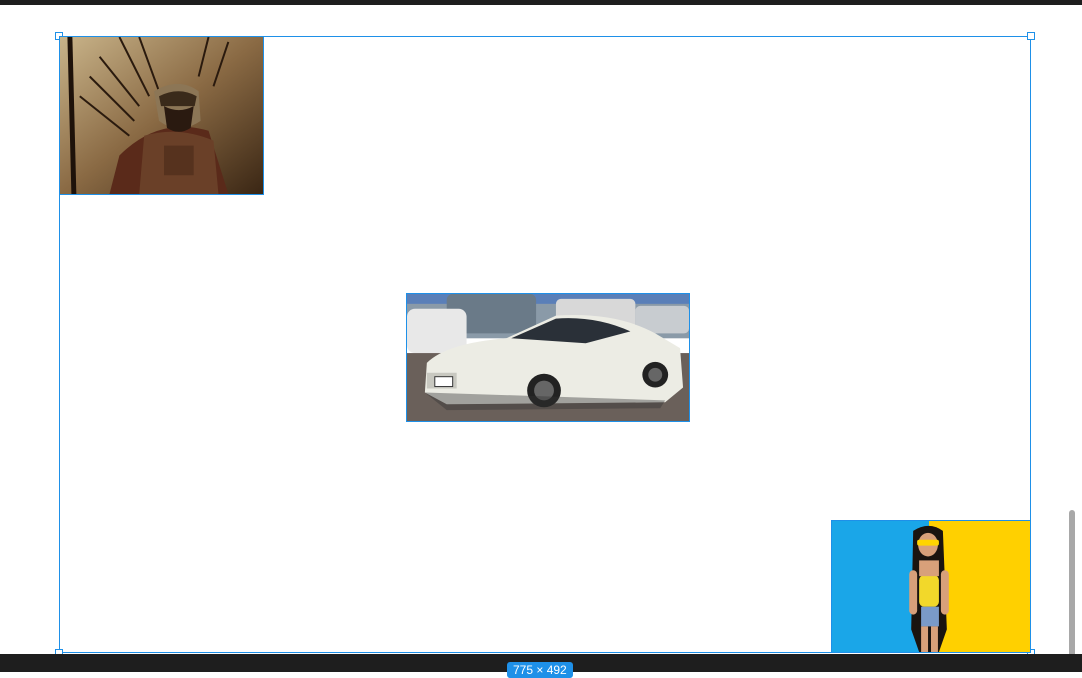 Image resolution: width=1082 pixels, height=678 pixels. I want to click on spartan-warrior-image, so click(161, 115).